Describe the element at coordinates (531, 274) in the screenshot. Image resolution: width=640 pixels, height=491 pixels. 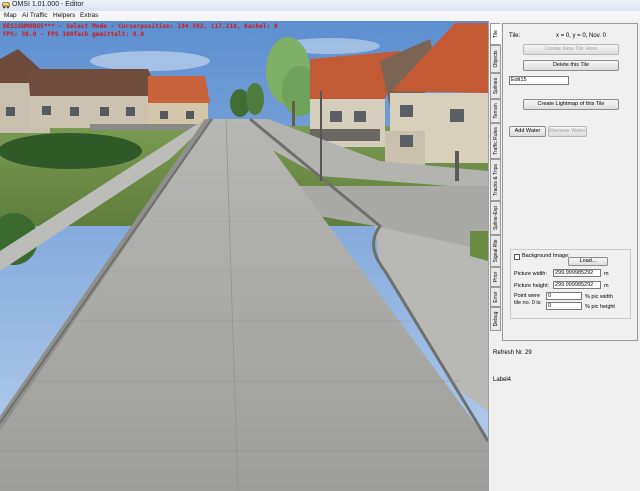
I see `picture-width-label: Picture width:` at that location.